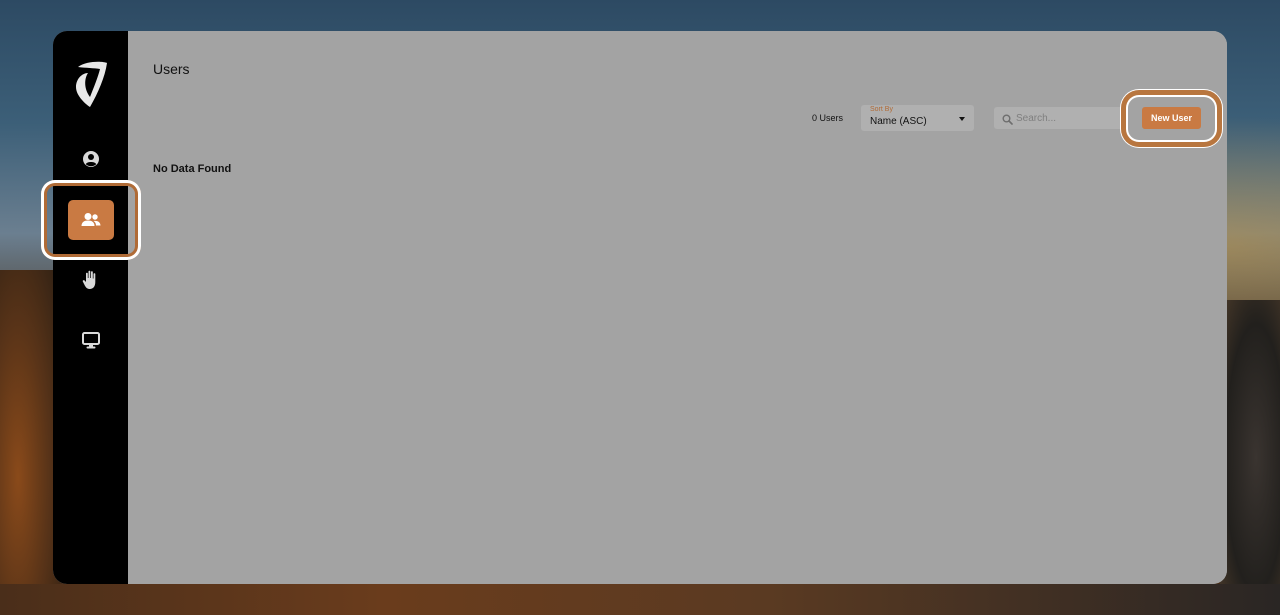 Image resolution: width=1280 pixels, height=615 pixels. I want to click on sidebar, so click(90, 307).